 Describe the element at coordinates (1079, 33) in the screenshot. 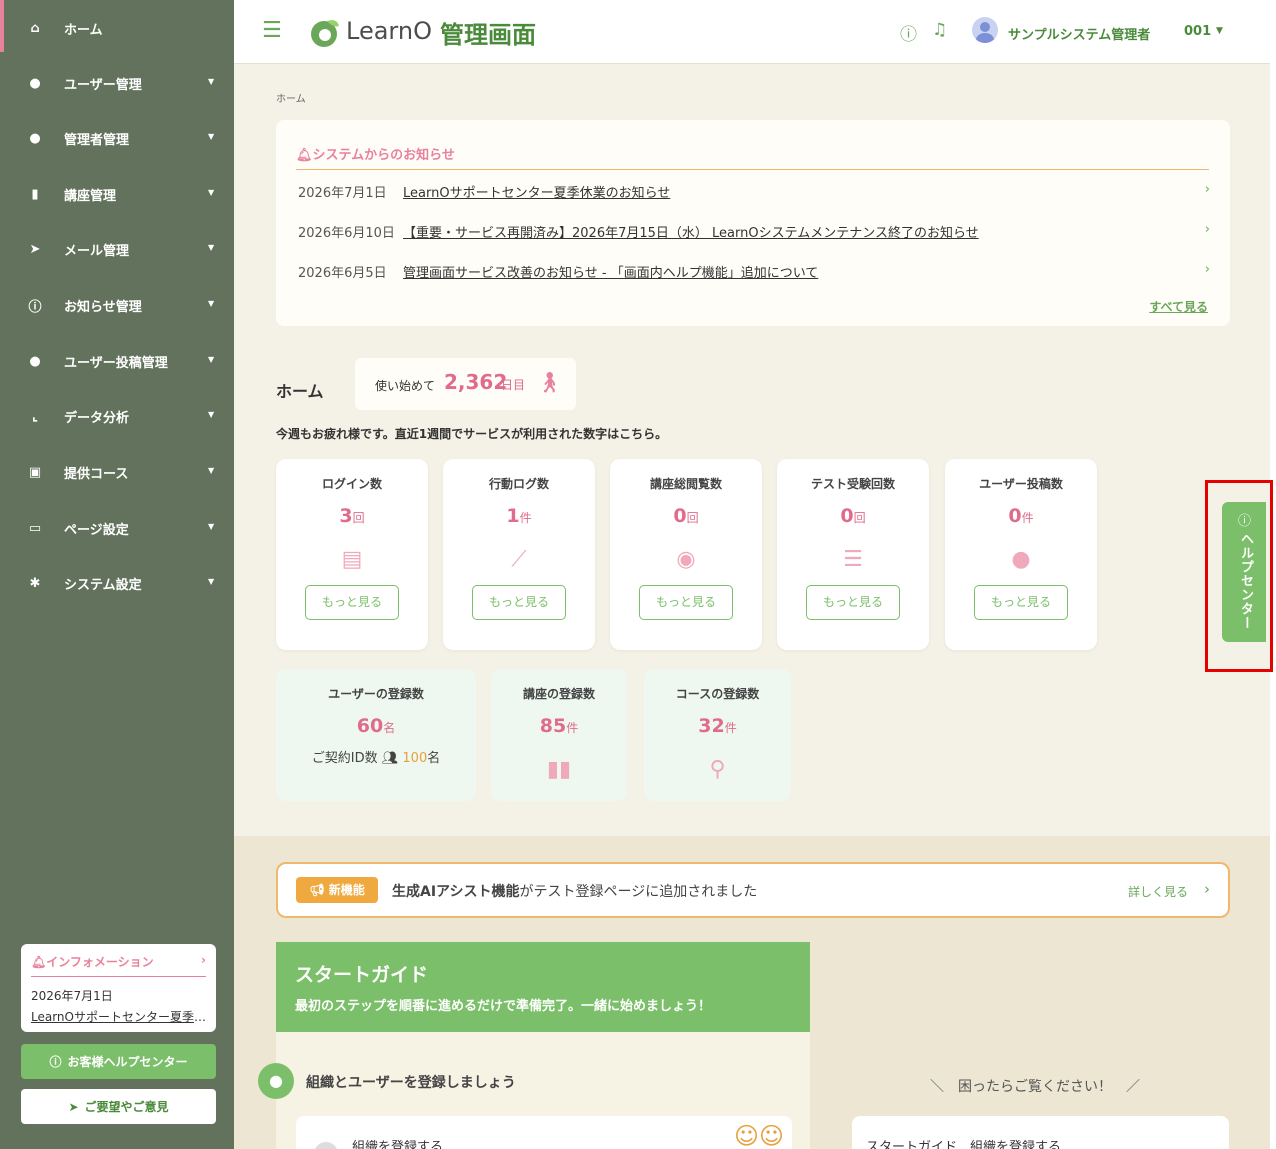

I see `user-name: サンプルシステム管理者` at that location.